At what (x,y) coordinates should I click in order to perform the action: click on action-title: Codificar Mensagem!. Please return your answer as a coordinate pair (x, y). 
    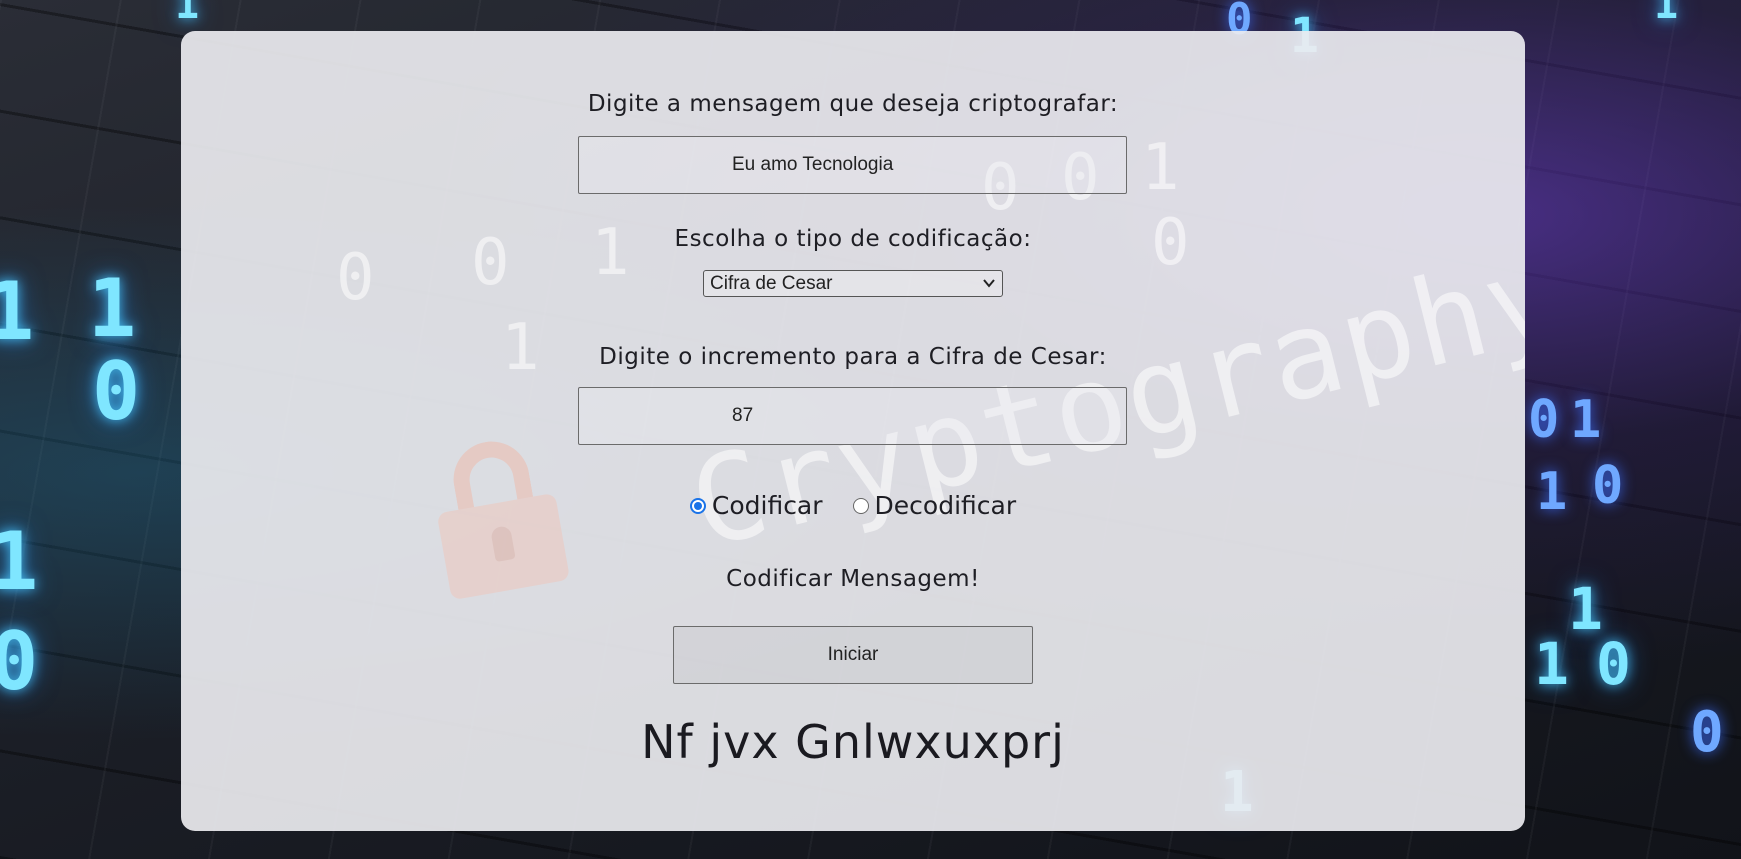
    Looking at the image, I should click on (853, 579).